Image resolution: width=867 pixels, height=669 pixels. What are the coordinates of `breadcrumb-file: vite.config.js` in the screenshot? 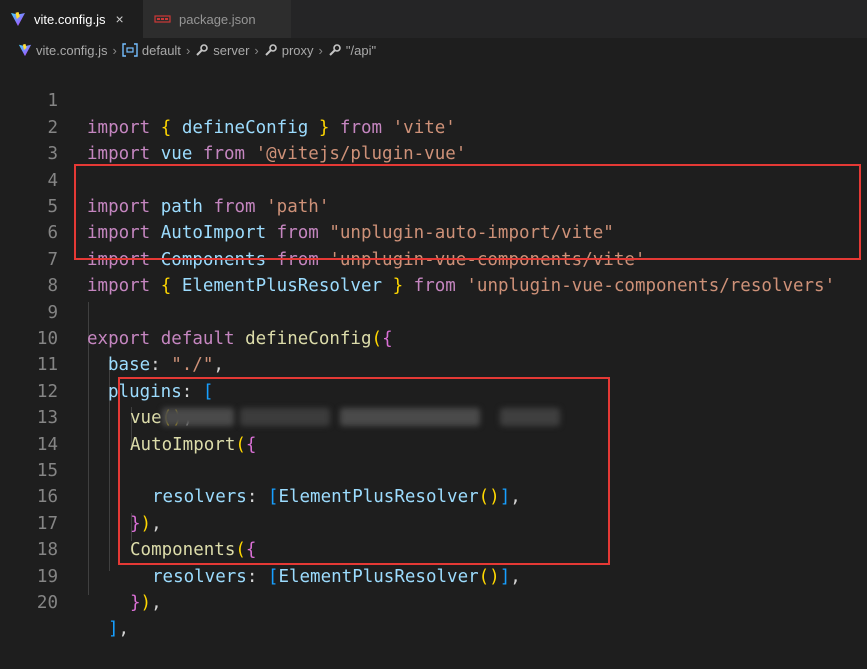 It's located at (63, 50).